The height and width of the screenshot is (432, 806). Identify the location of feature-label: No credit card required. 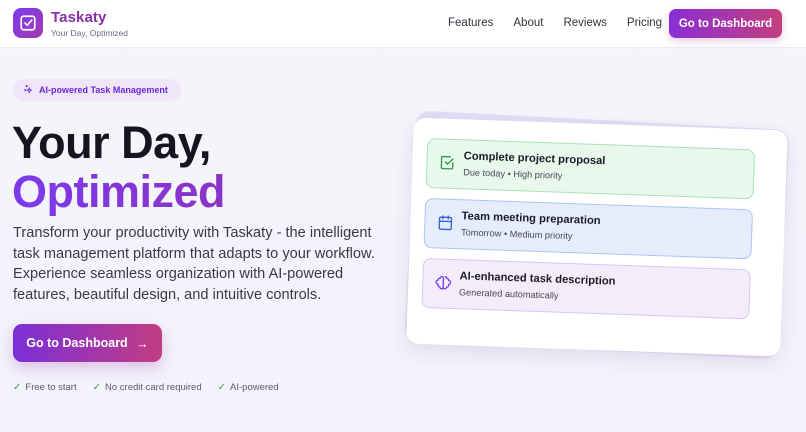
(153, 387).